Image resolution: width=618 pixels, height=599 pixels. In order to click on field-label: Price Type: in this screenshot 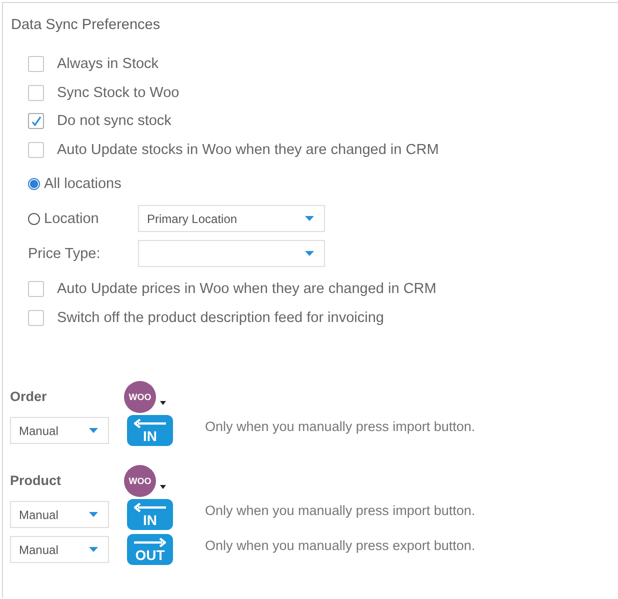, I will do `click(65, 254)`.